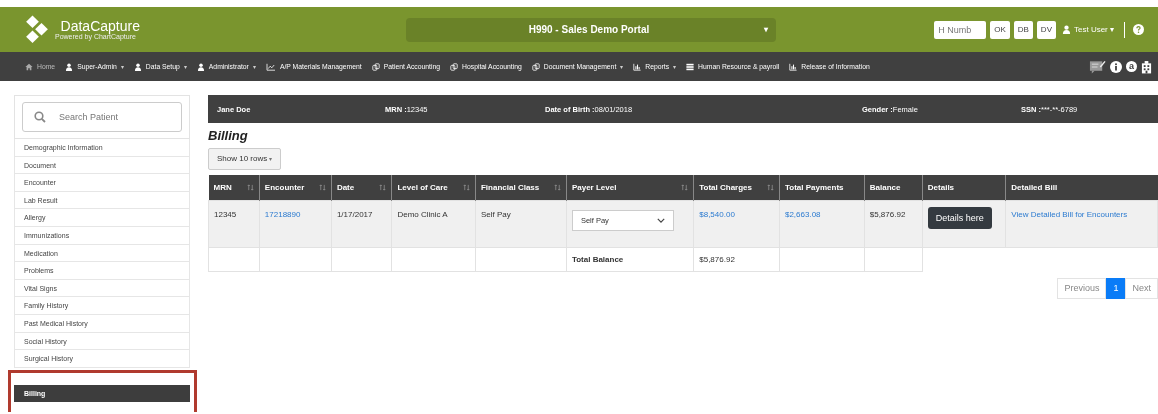 The height and width of the screenshot is (414, 1158). What do you see at coordinates (1097, 66) in the screenshot?
I see `message-icon` at bounding box center [1097, 66].